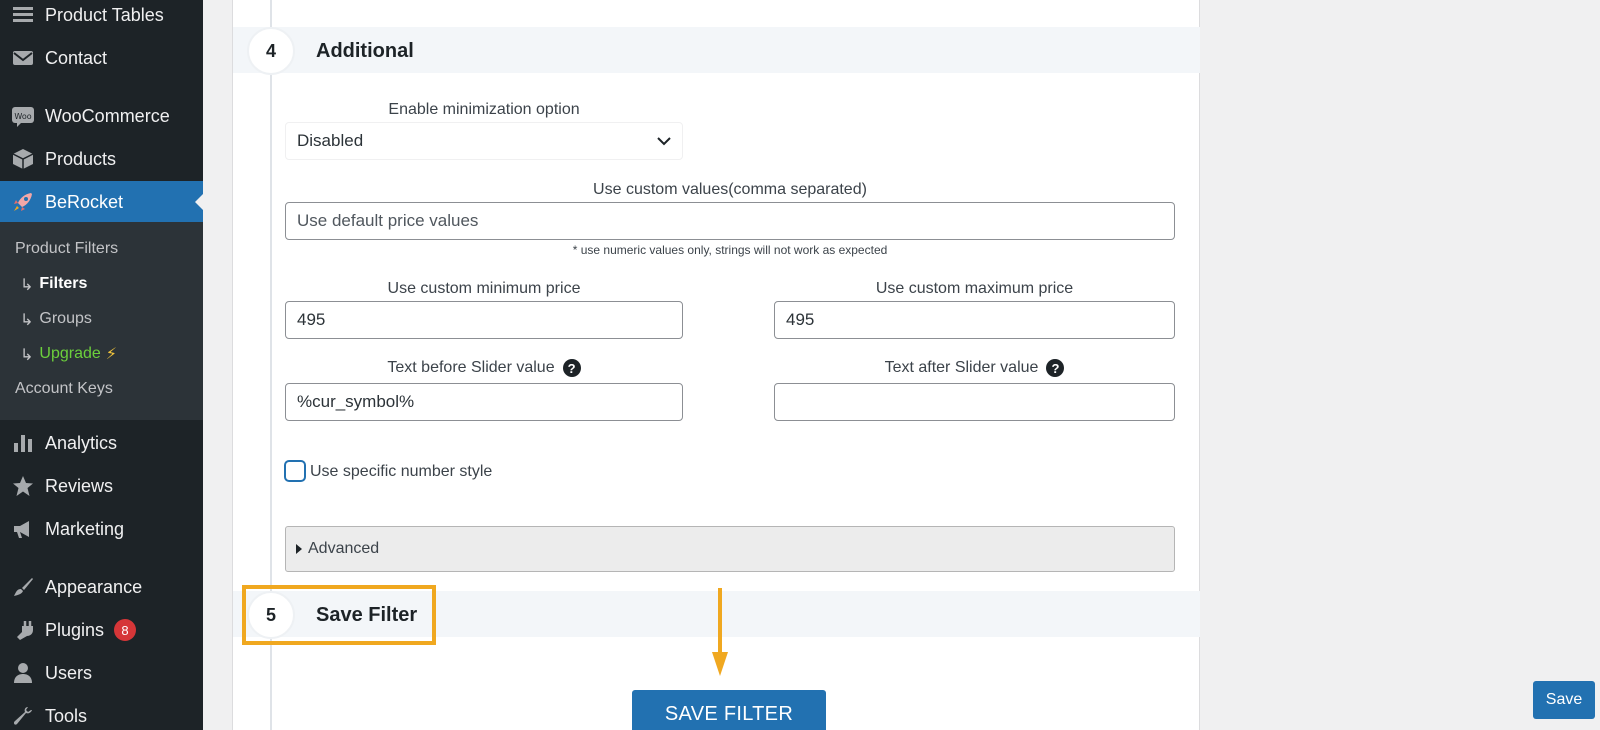 The image size is (1600, 730). I want to click on lightning-icon: ⚡, so click(111, 354).